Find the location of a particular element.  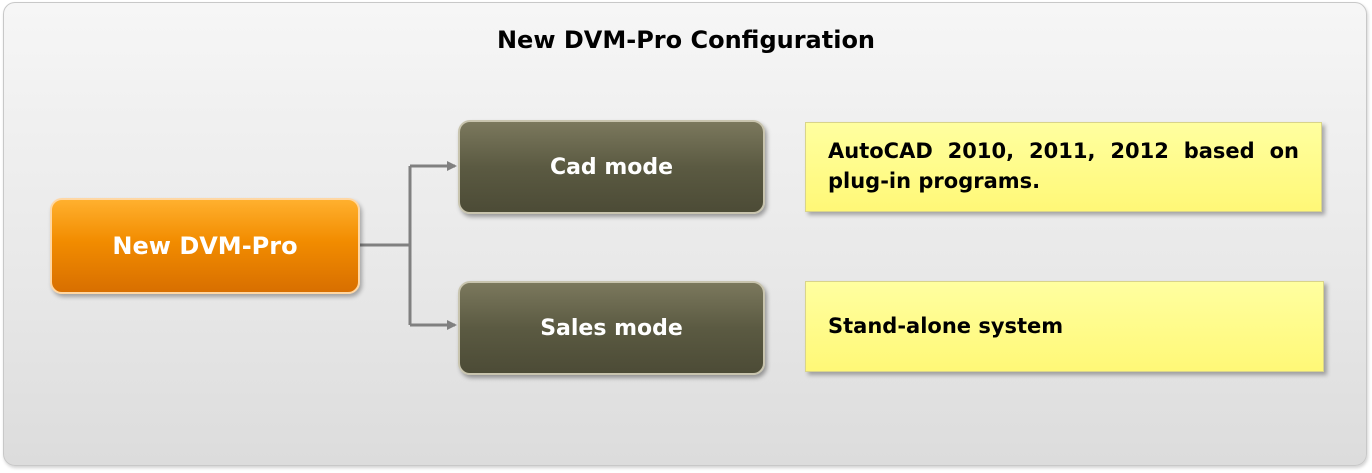

sales-mode-description: Stand-alone system is located at coordinates (946, 325).